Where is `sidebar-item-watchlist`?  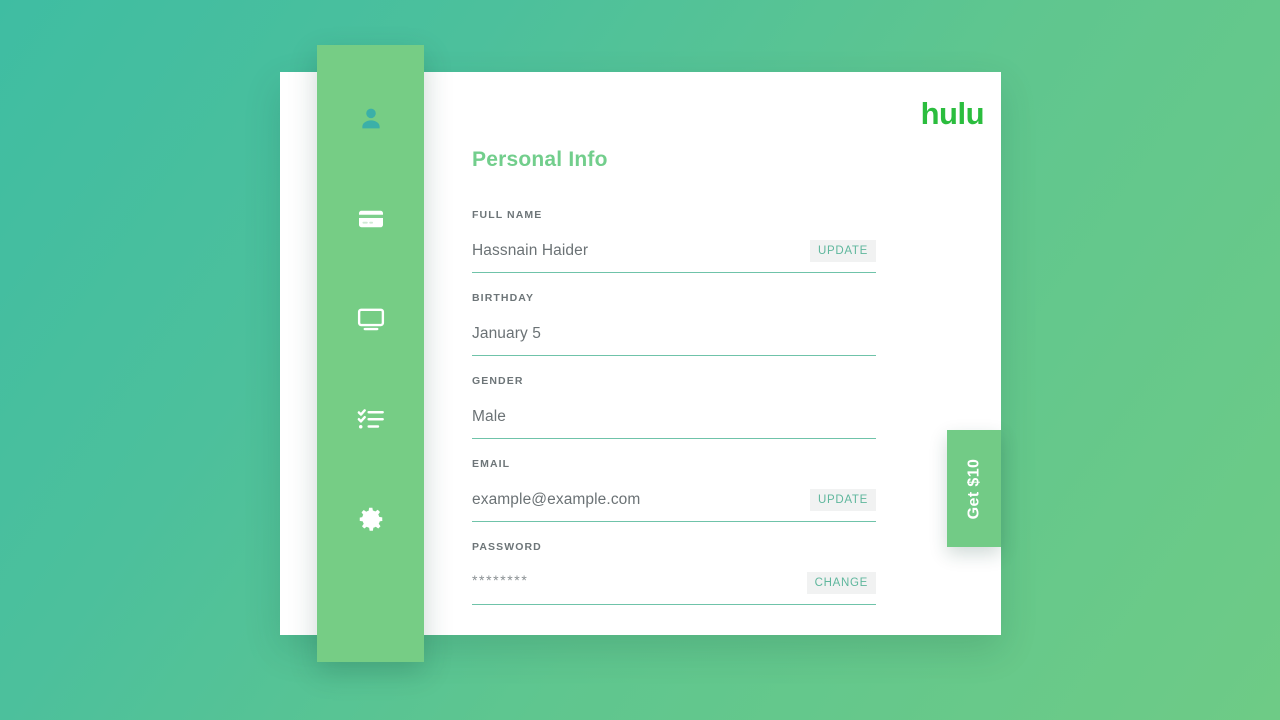
sidebar-item-watchlist is located at coordinates (370, 419).